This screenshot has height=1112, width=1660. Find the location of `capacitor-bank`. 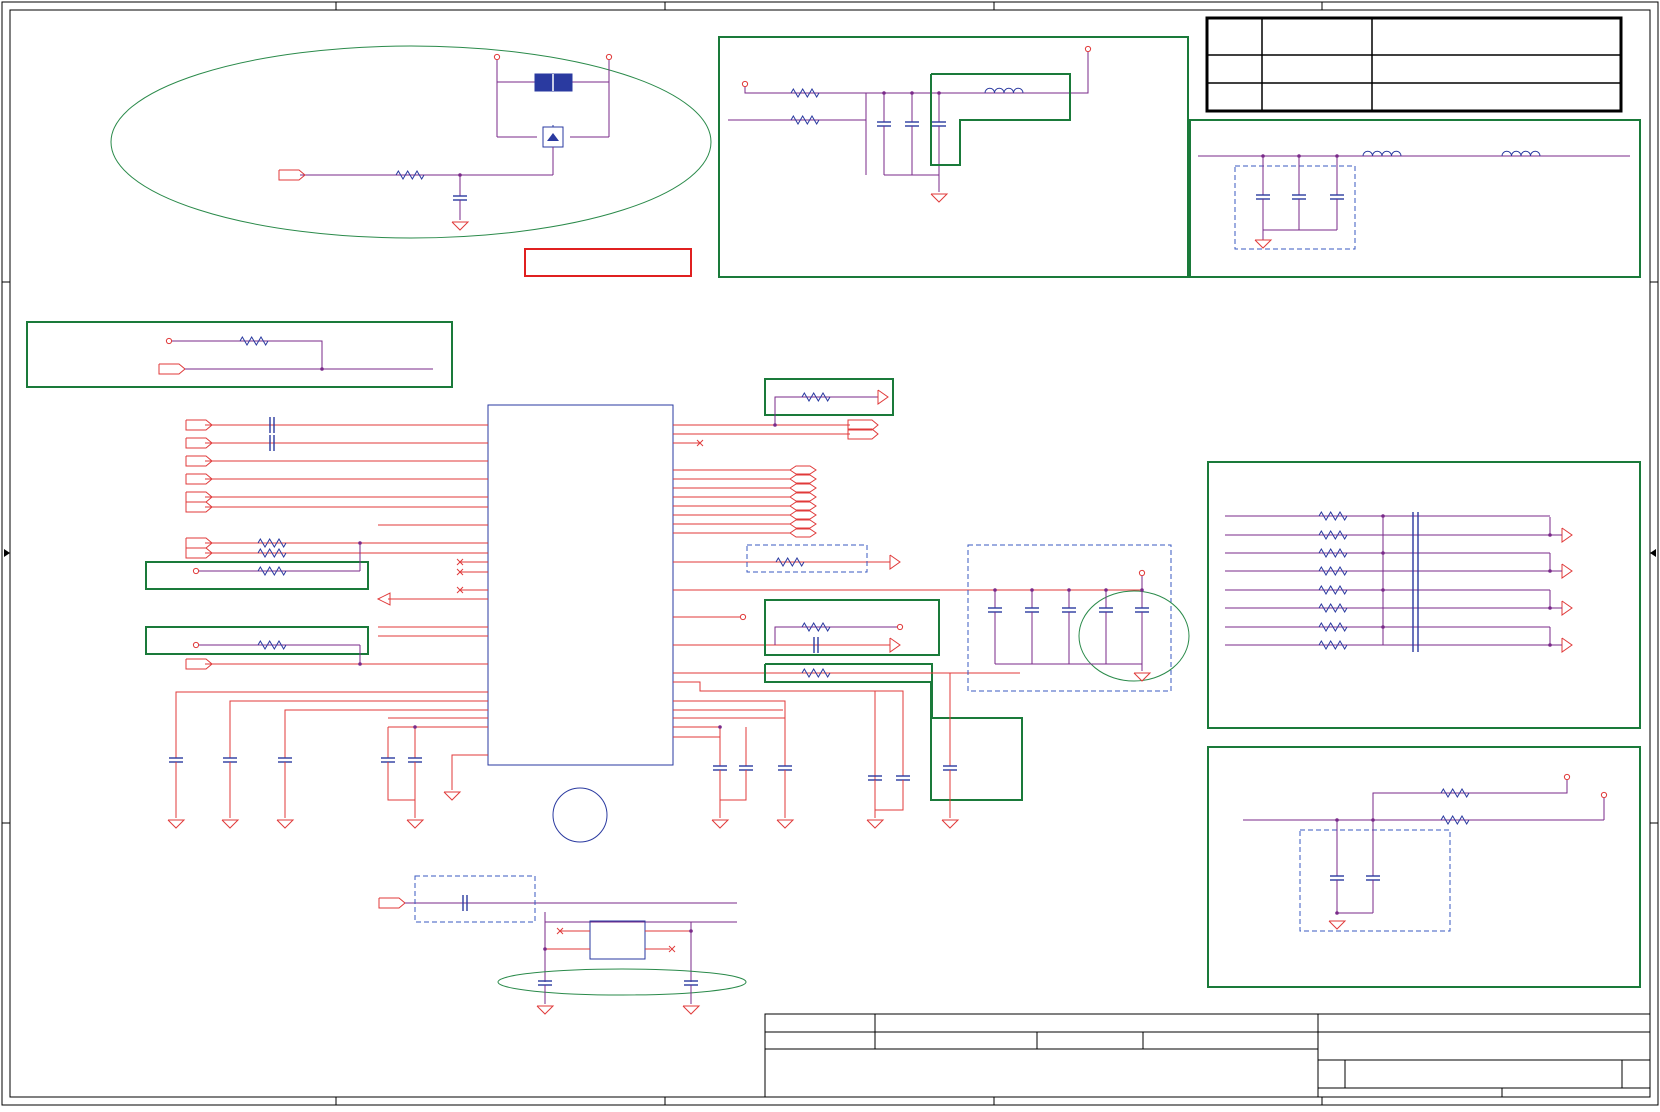

capacitor-bank is located at coordinates (1078, 618).